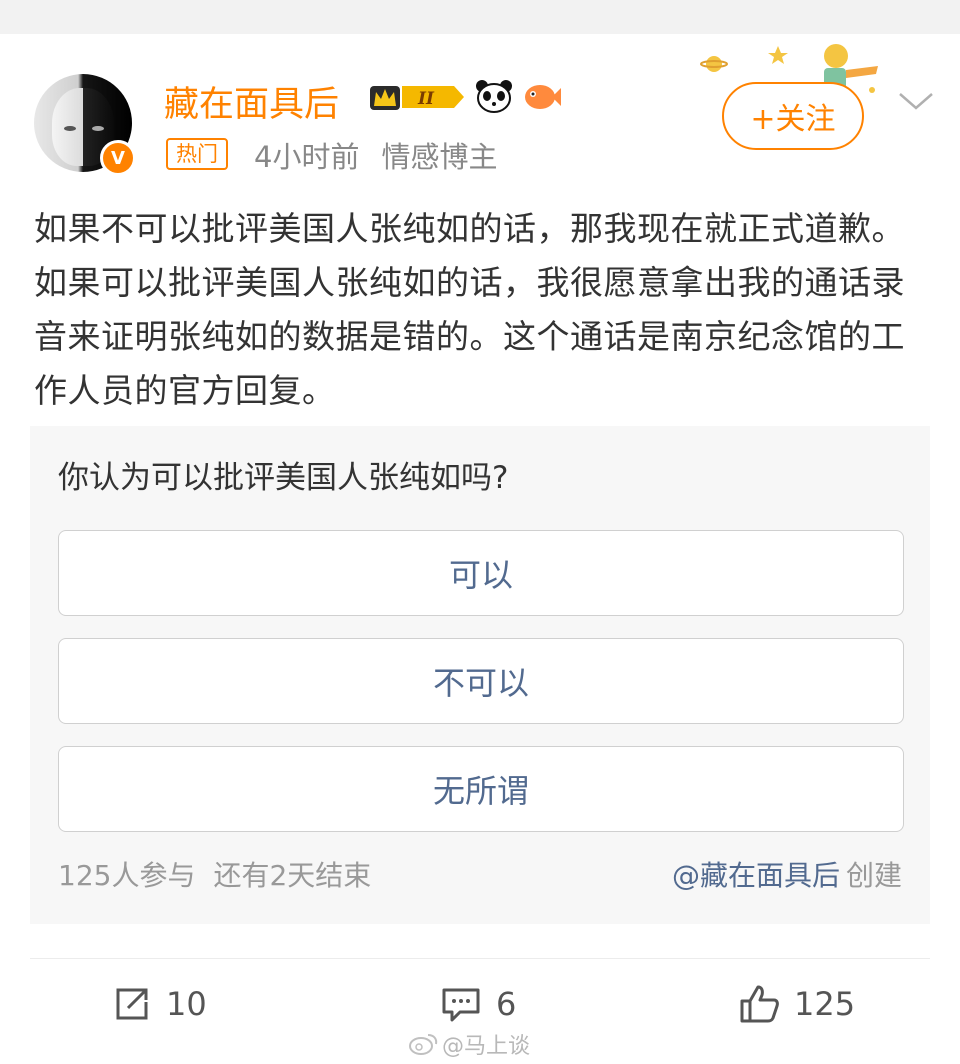 The width and height of the screenshot is (960, 1064). What do you see at coordinates (423, 1044) in the screenshot?
I see `weibo-logo-icon` at bounding box center [423, 1044].